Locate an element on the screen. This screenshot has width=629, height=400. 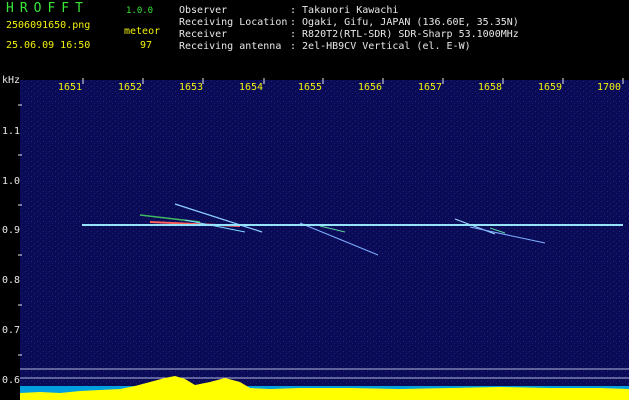
observer-value: : Takanori Kawachi is located at coordinates (344, 10).